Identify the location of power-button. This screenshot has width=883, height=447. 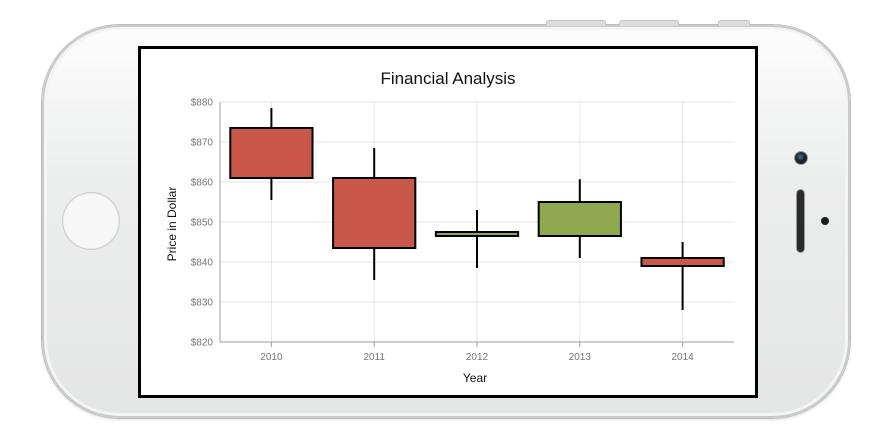
(734, 23).